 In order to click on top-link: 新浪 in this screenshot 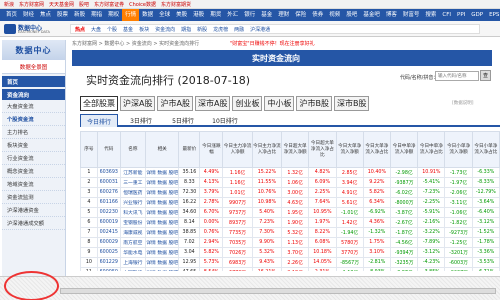, I will do `click(9, 4)`.